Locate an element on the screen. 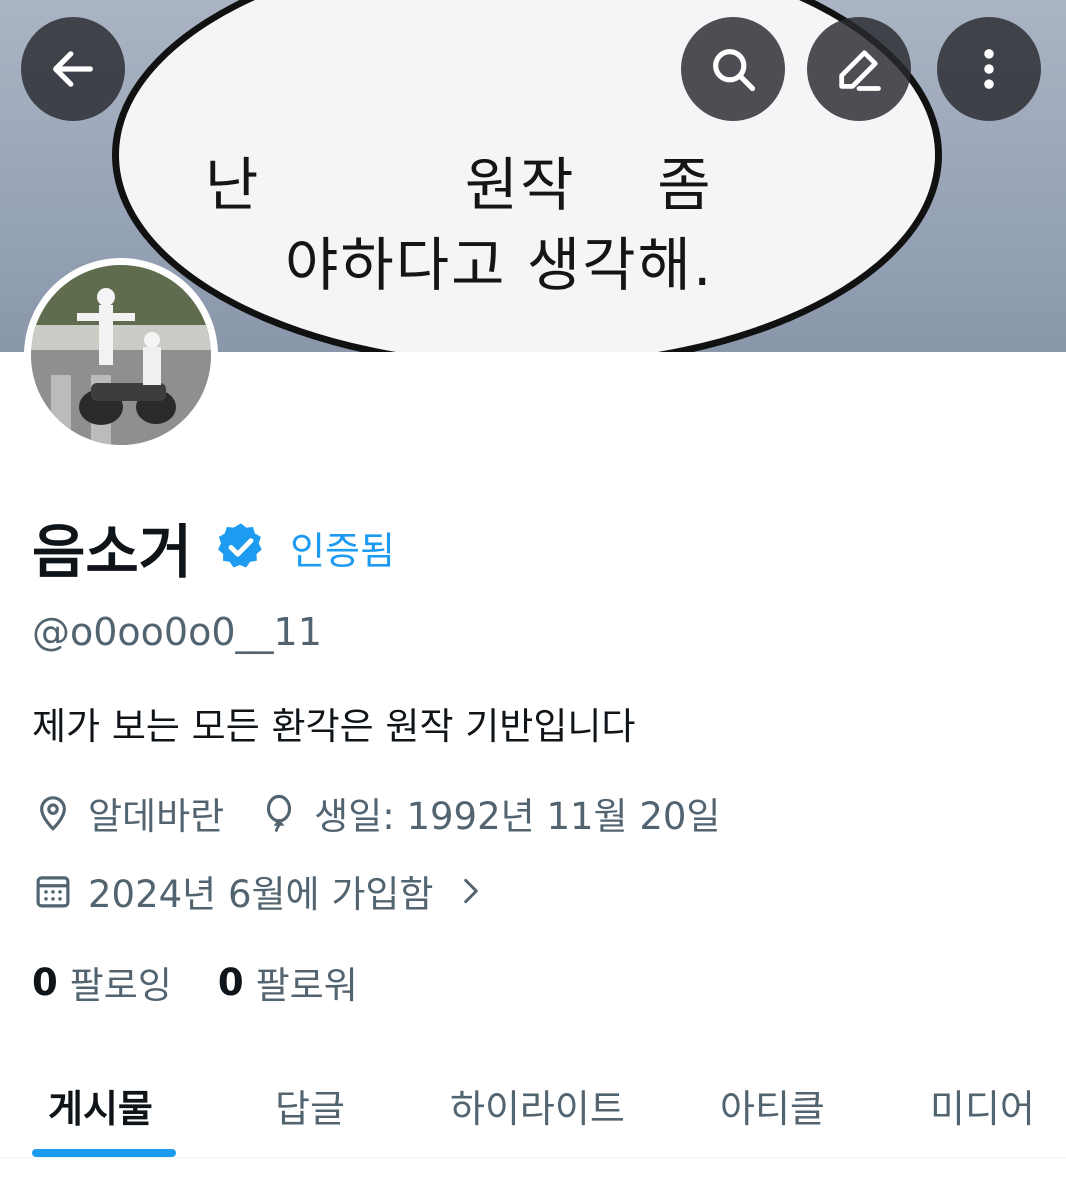  follow-stats: 0 팔로잉 0 팔로워 is located at coordinates (195, 982).